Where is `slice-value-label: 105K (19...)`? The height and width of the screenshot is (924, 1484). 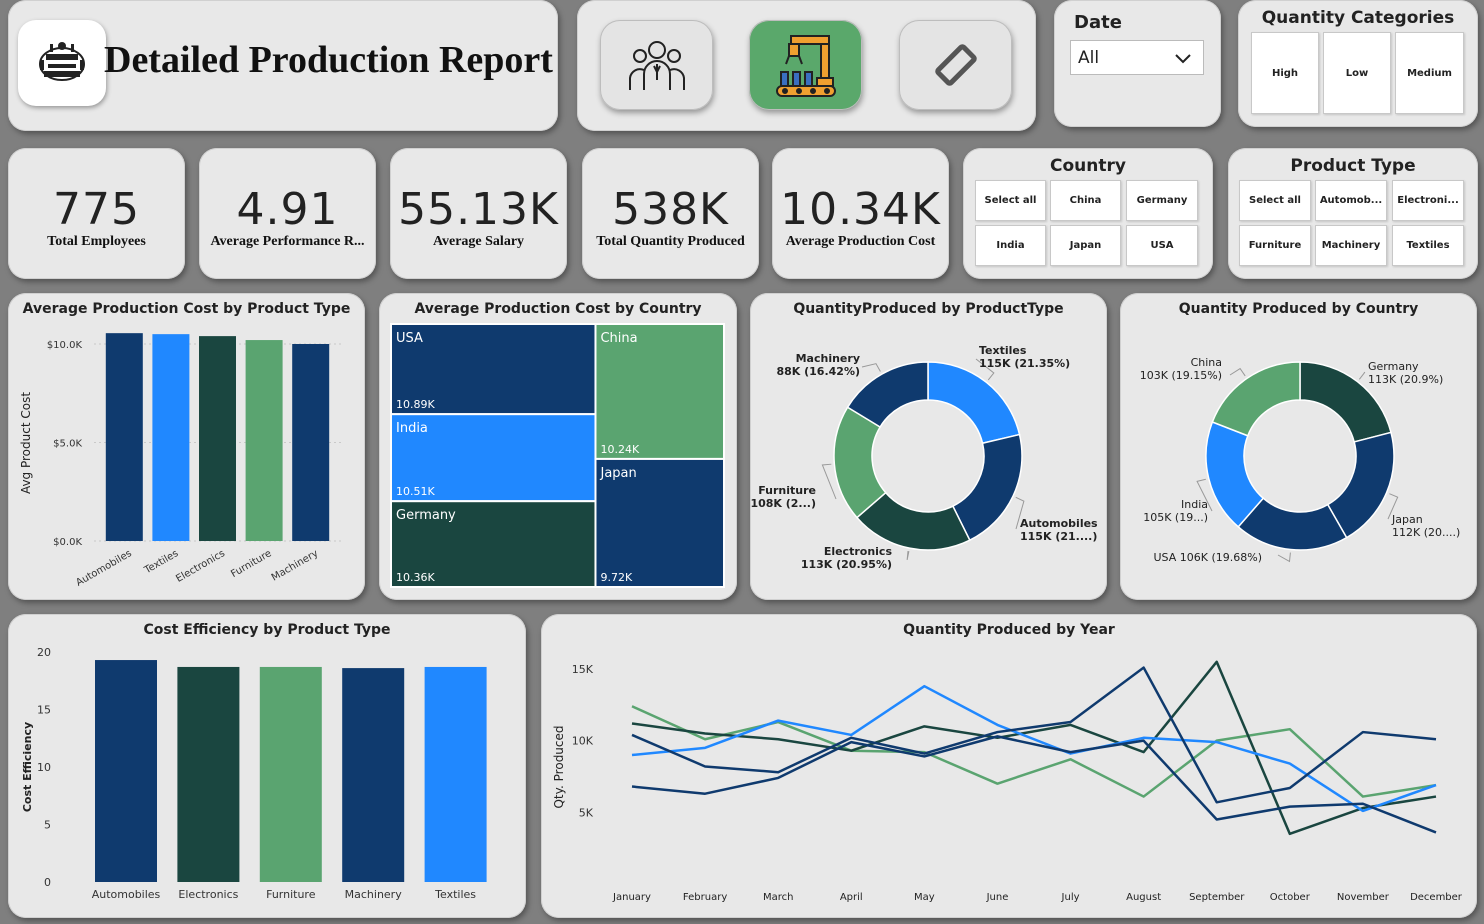
slice-value-label: 105K (19...) is located at coordinates (1175, 517).